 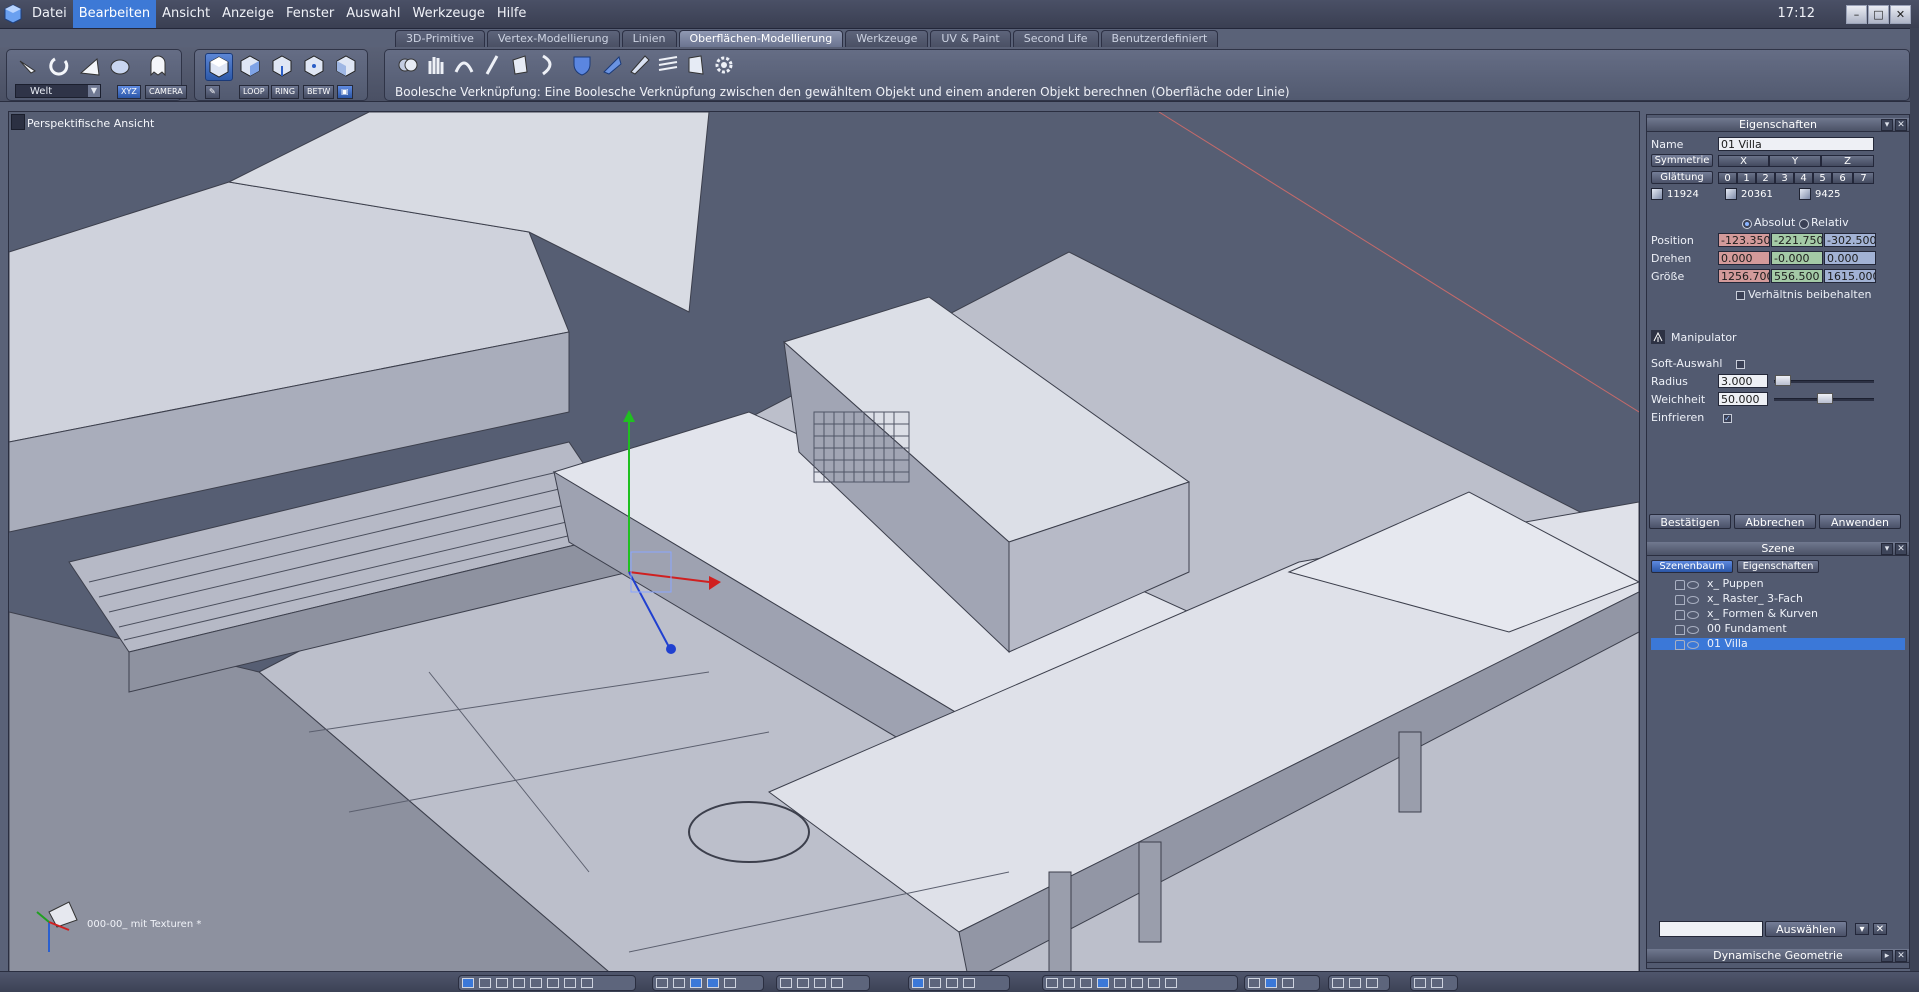 What do you see at coordinates (60, 66) in the screenshot?
I see `rotate-tool-icon` at bounding box center [60, 66].